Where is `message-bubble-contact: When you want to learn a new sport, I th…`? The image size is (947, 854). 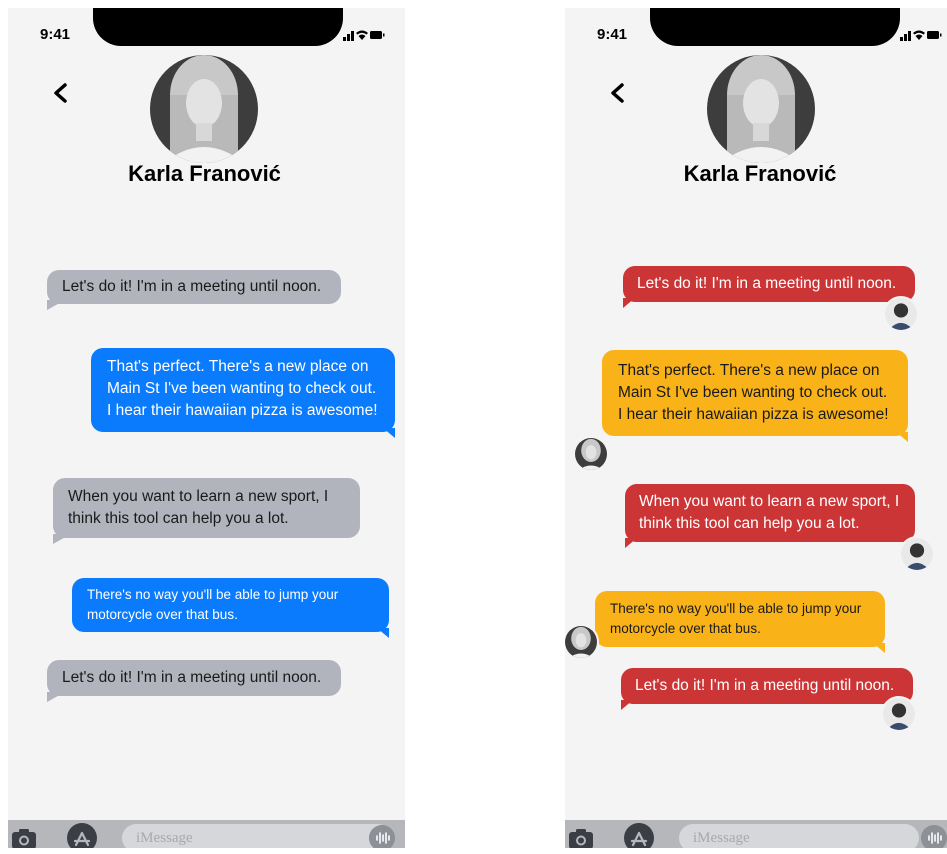
message-bubble-contact: When you want to learn a new sport, I th… is located at coordinates (770, 513).